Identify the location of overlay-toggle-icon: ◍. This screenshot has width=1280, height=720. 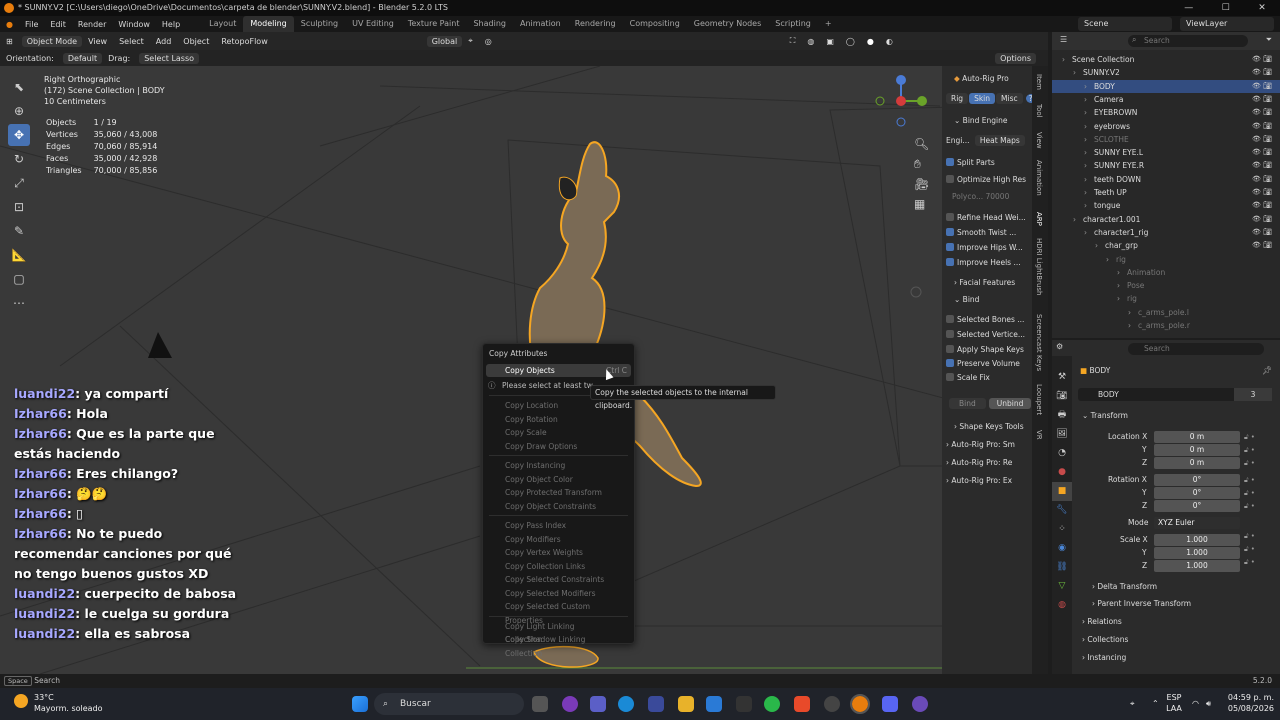
(810, 41).